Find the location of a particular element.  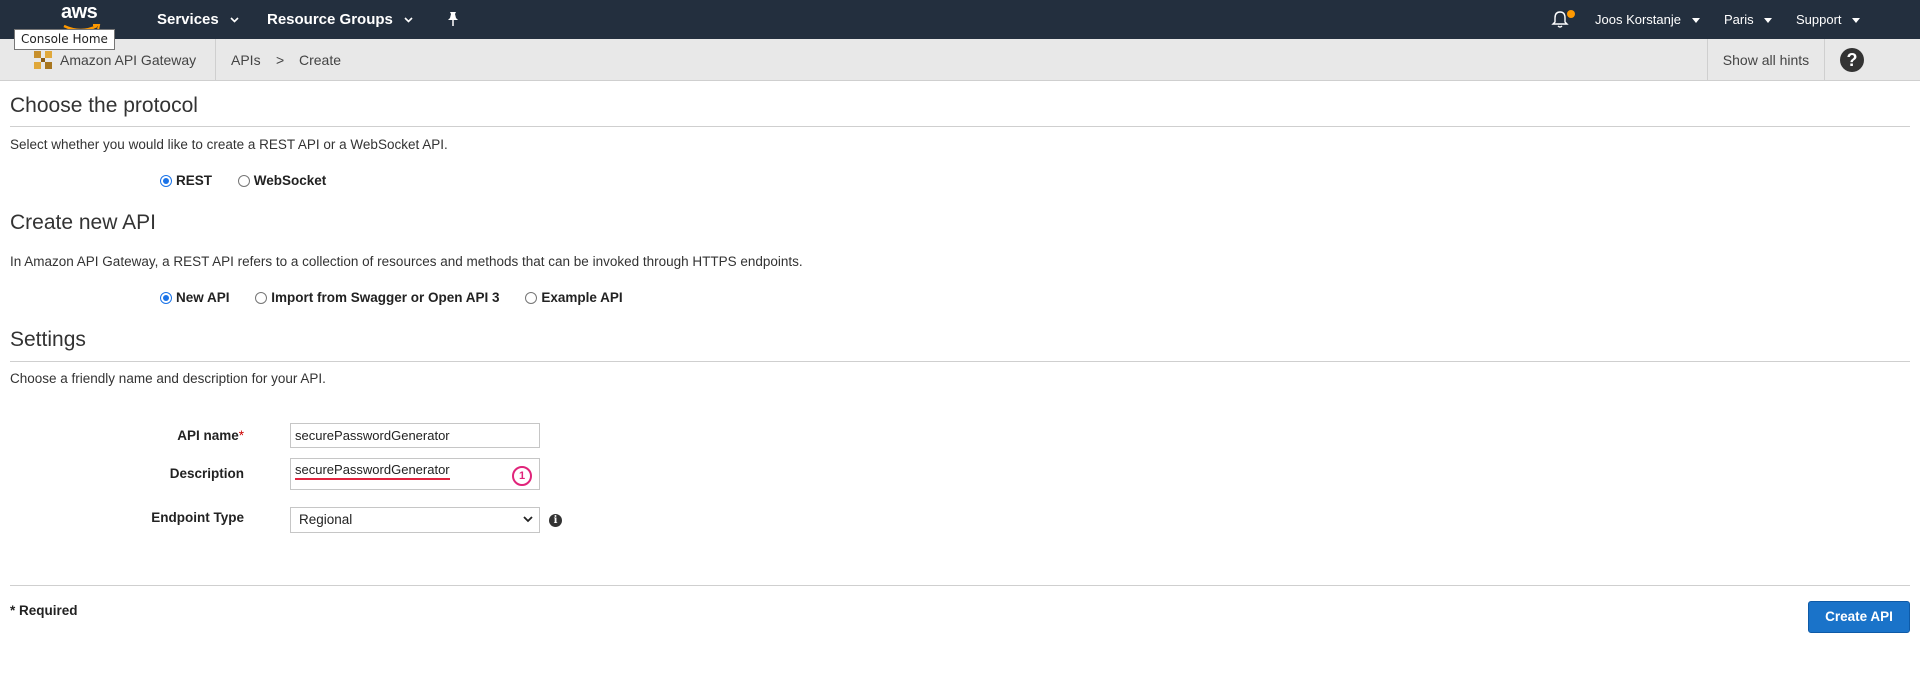

description-input: securePasswordGenerator is located at coordinates (415, 474).